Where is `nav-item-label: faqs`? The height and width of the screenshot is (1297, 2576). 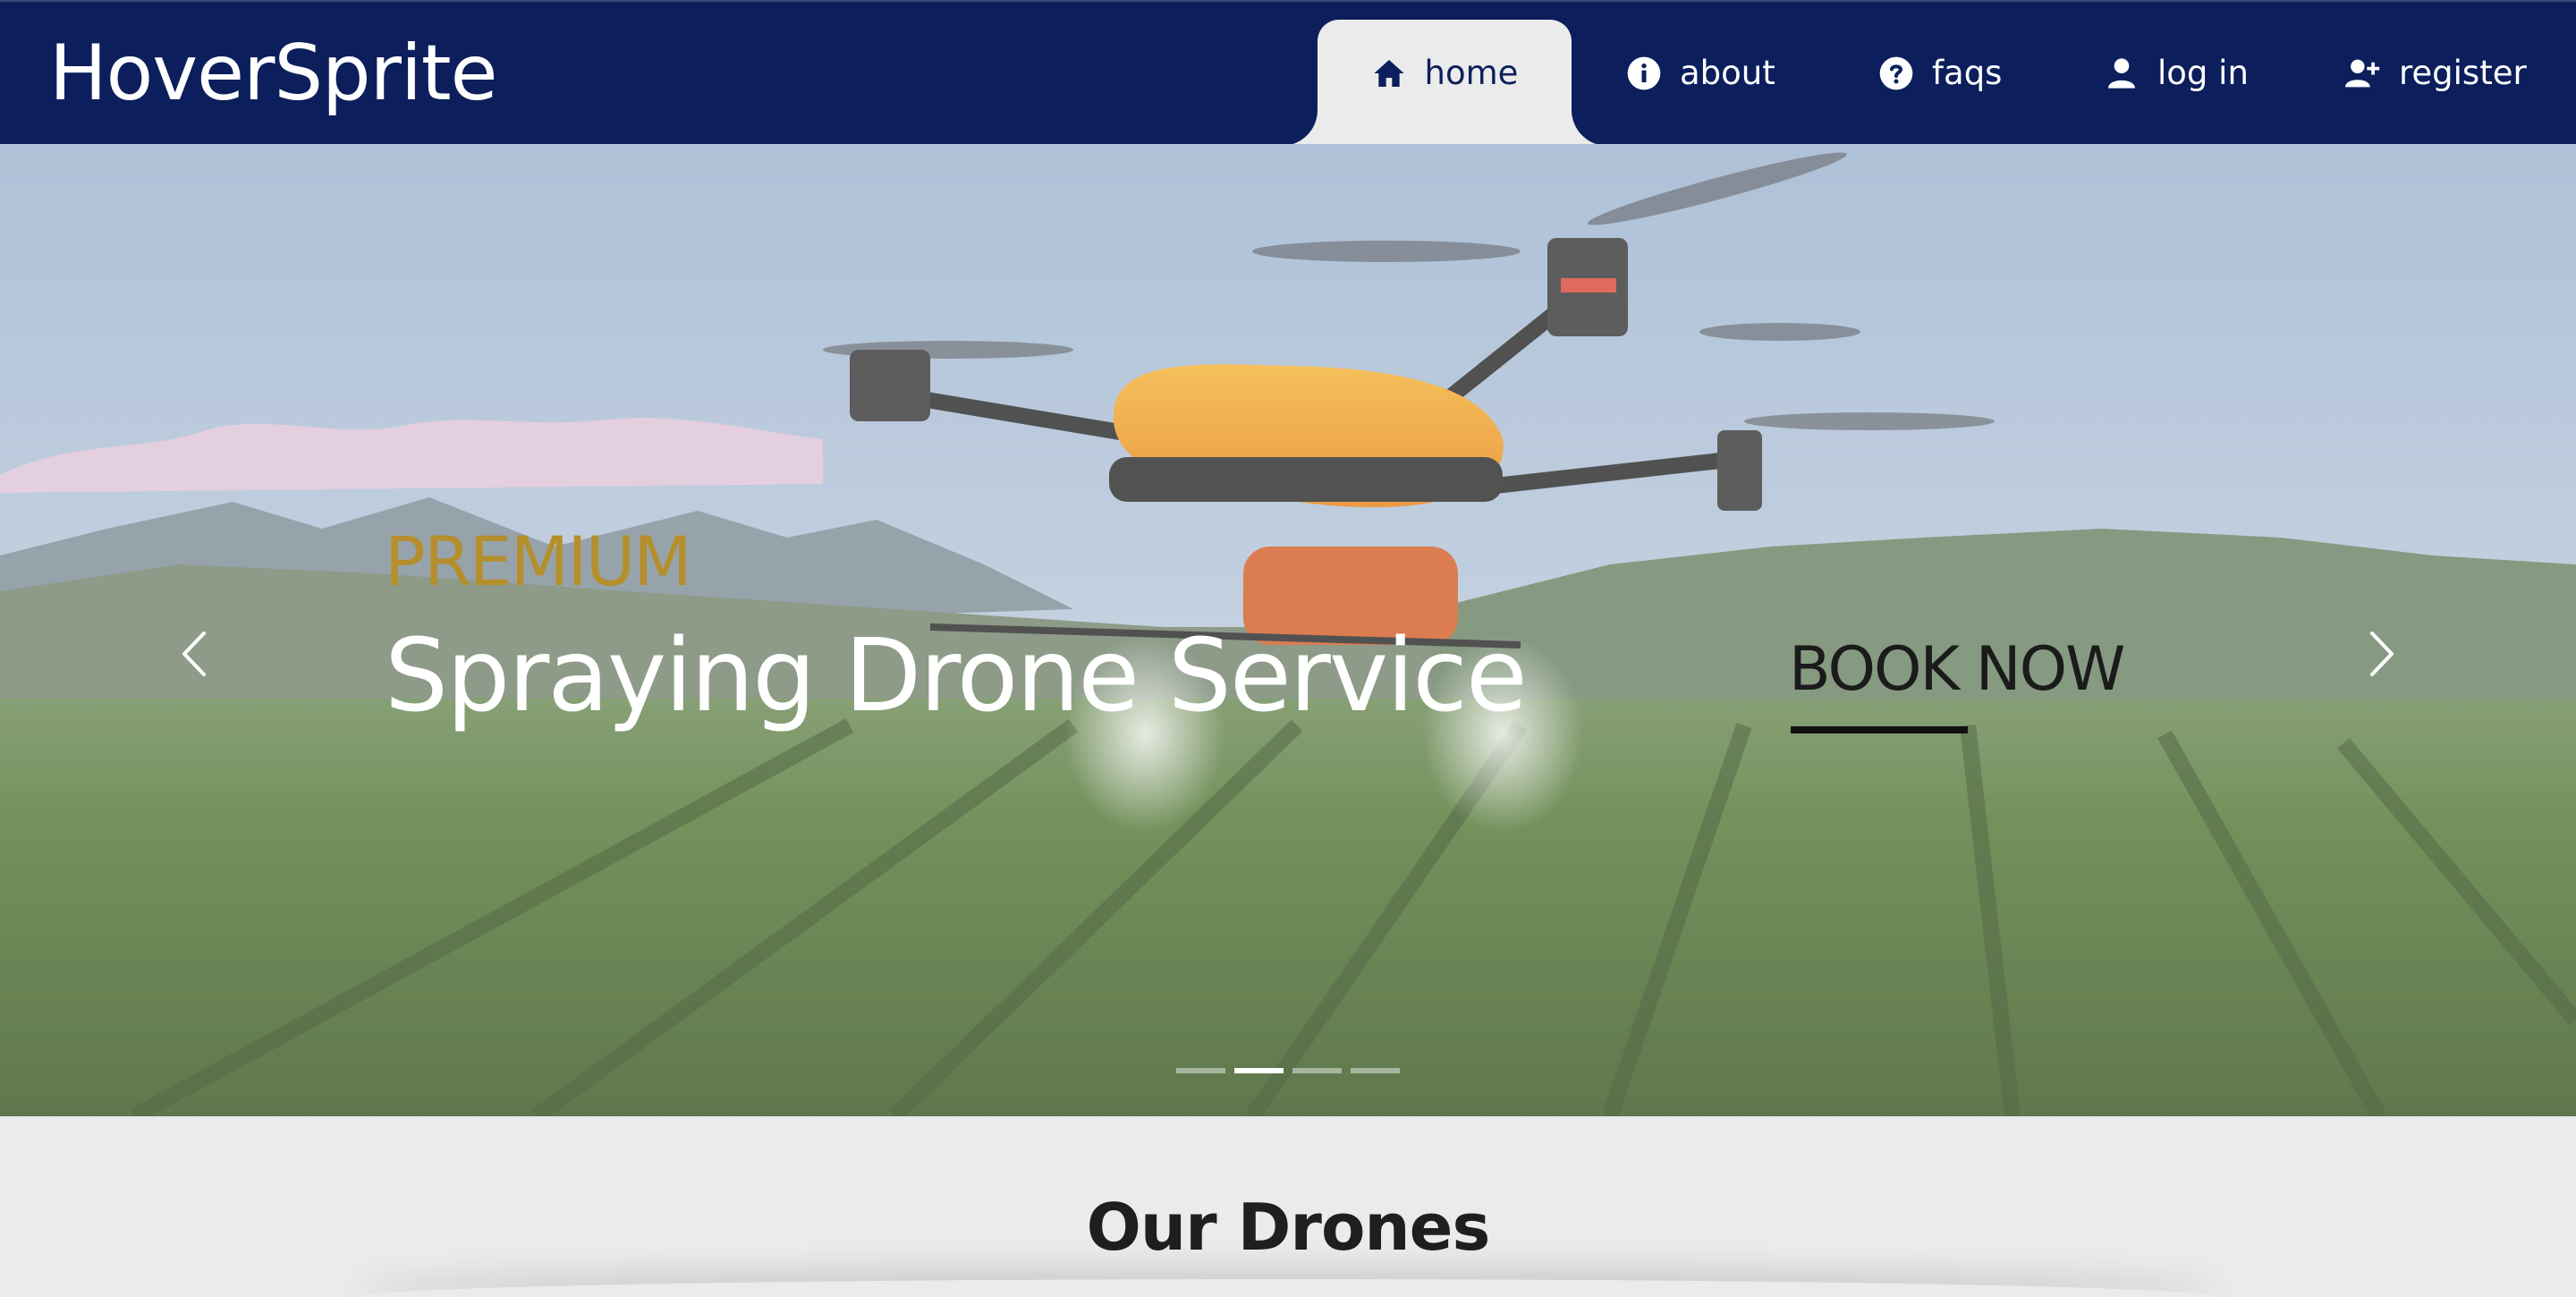 nav-item-label: faqs is located at coordinates (1967, 73).